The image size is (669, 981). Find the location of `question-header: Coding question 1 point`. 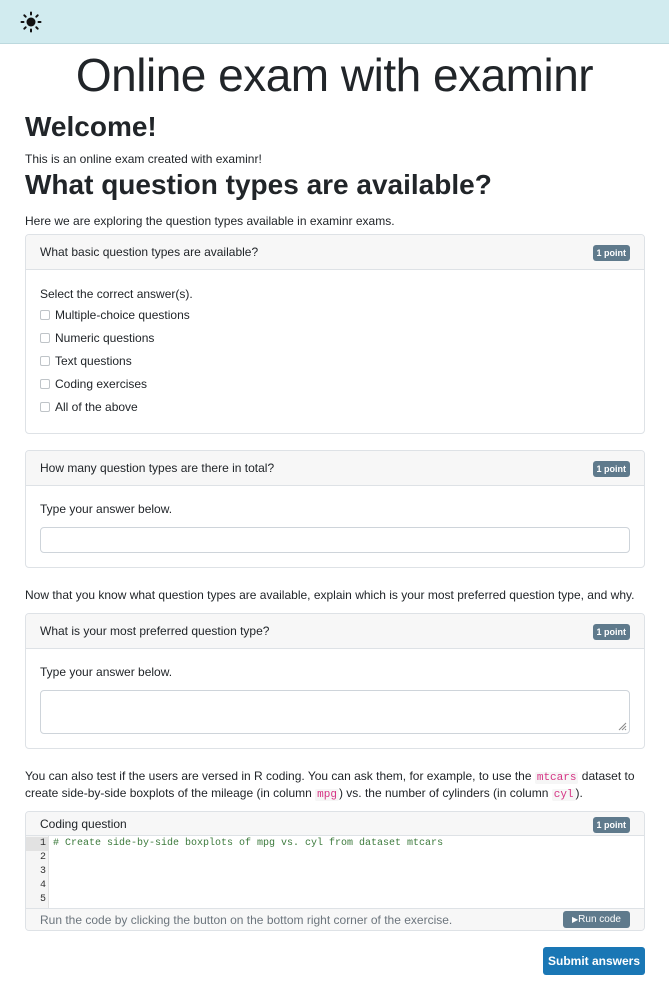

question-header: Coding question 1 point is located at coordinates (335, 824).